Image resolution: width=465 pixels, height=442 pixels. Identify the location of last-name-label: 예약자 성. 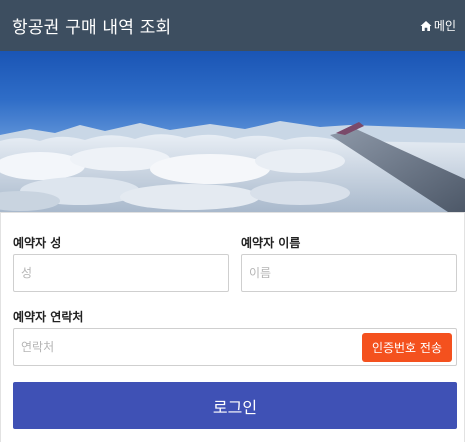
(37, 243).